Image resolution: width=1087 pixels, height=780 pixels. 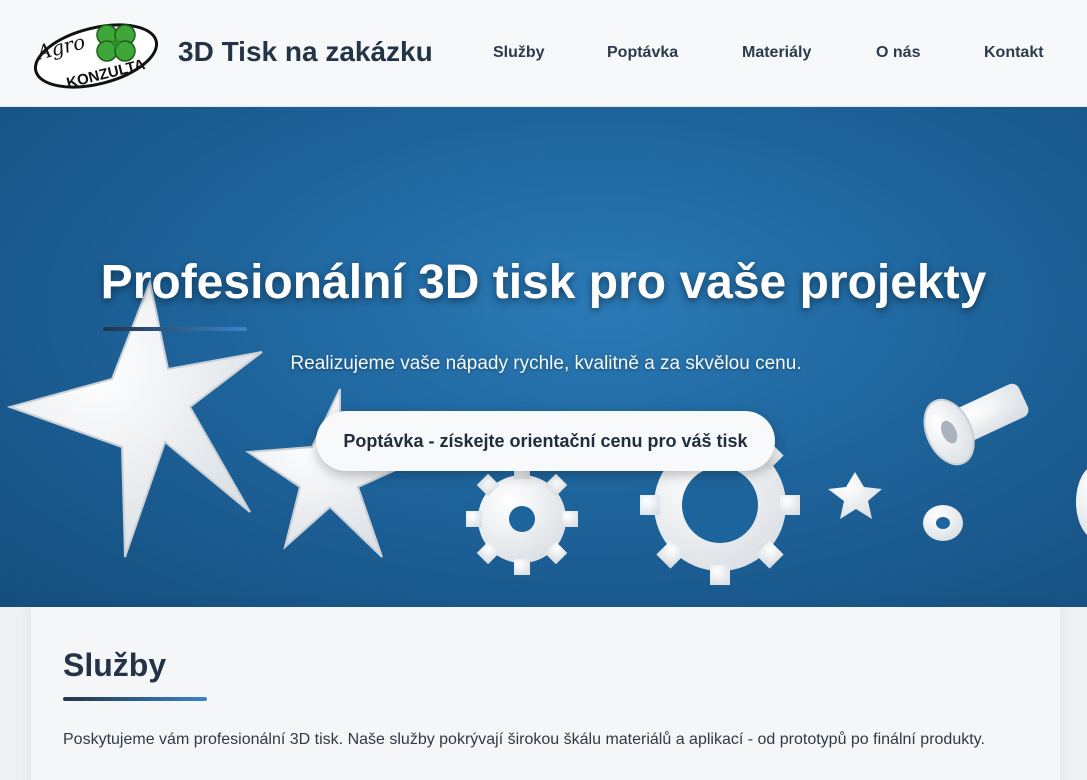 I want to click on nav-link-poptavka: Poptávka, so click(x=642, y=53).